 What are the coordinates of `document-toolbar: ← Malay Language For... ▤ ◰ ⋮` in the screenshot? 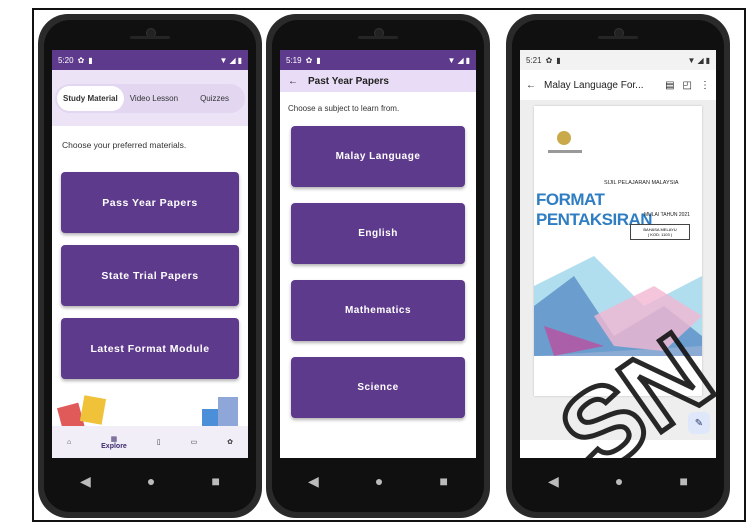 It's located at (618, 85).